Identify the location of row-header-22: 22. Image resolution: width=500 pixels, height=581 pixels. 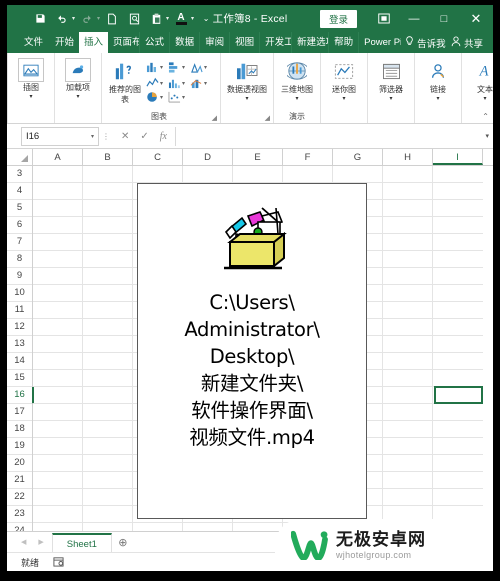
(19, 497).